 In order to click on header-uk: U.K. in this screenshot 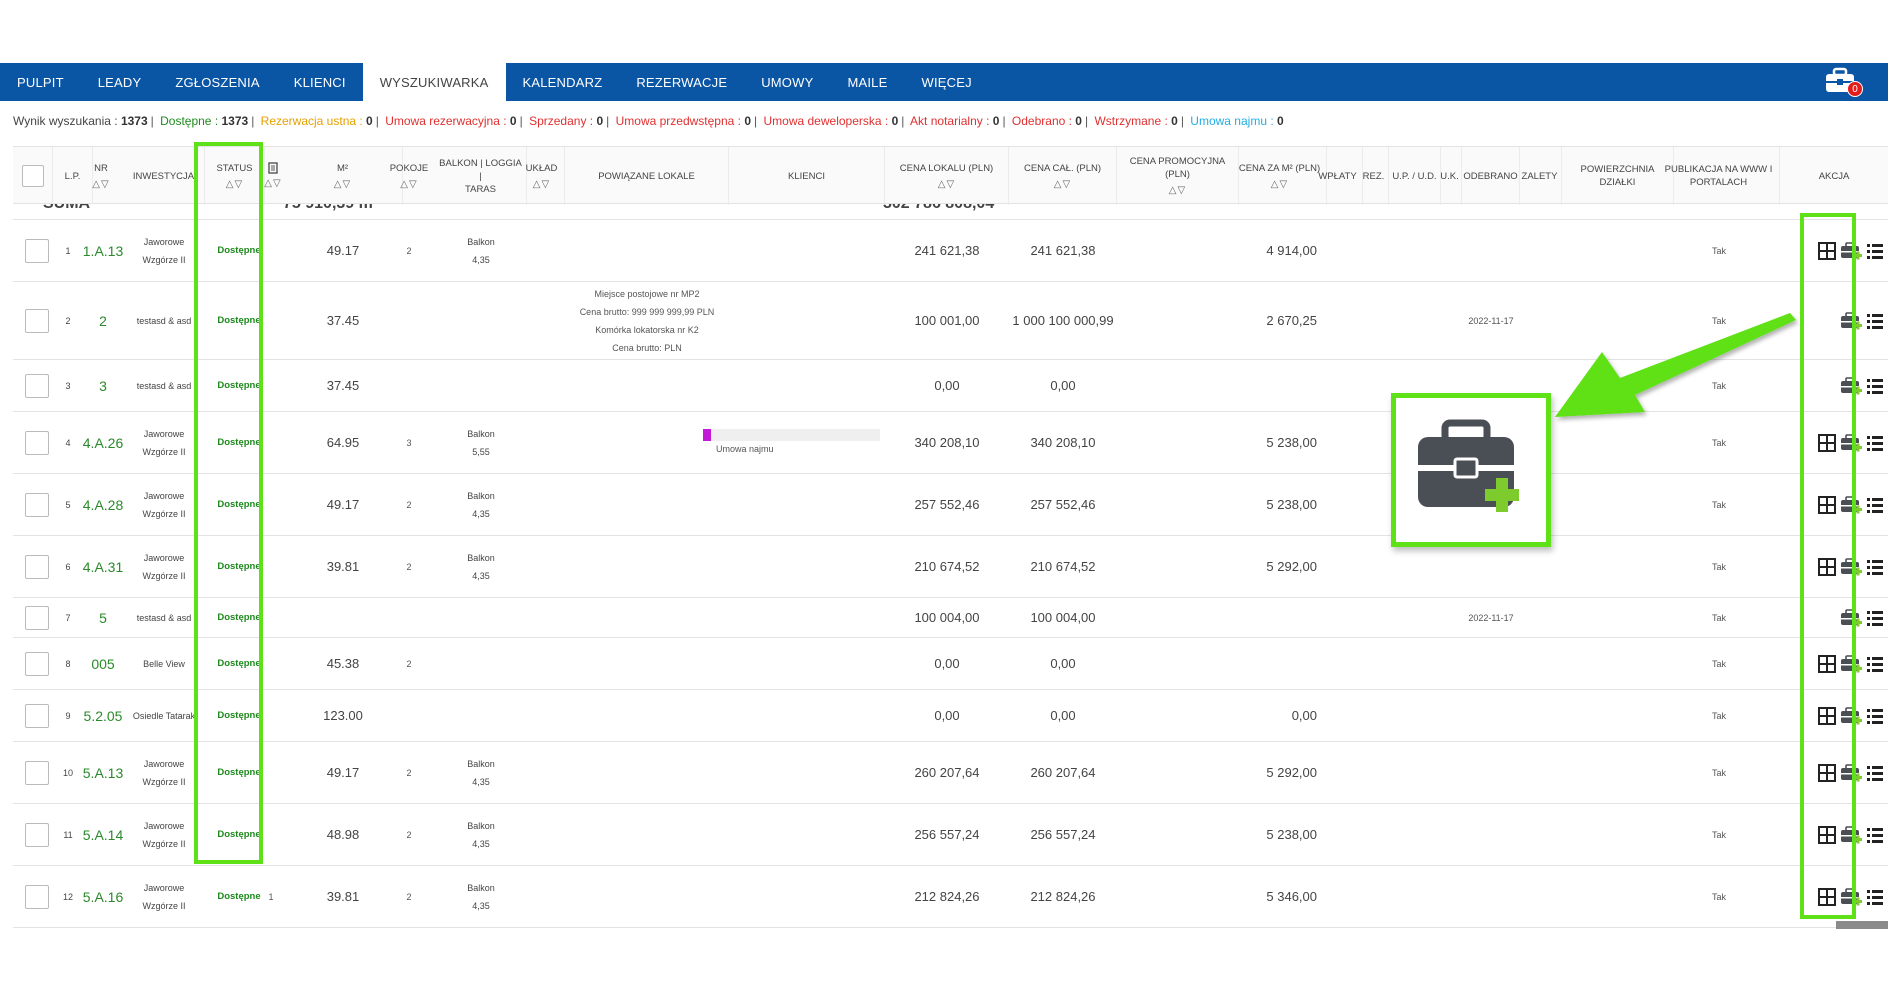, I will do `click(1450, 176)`.